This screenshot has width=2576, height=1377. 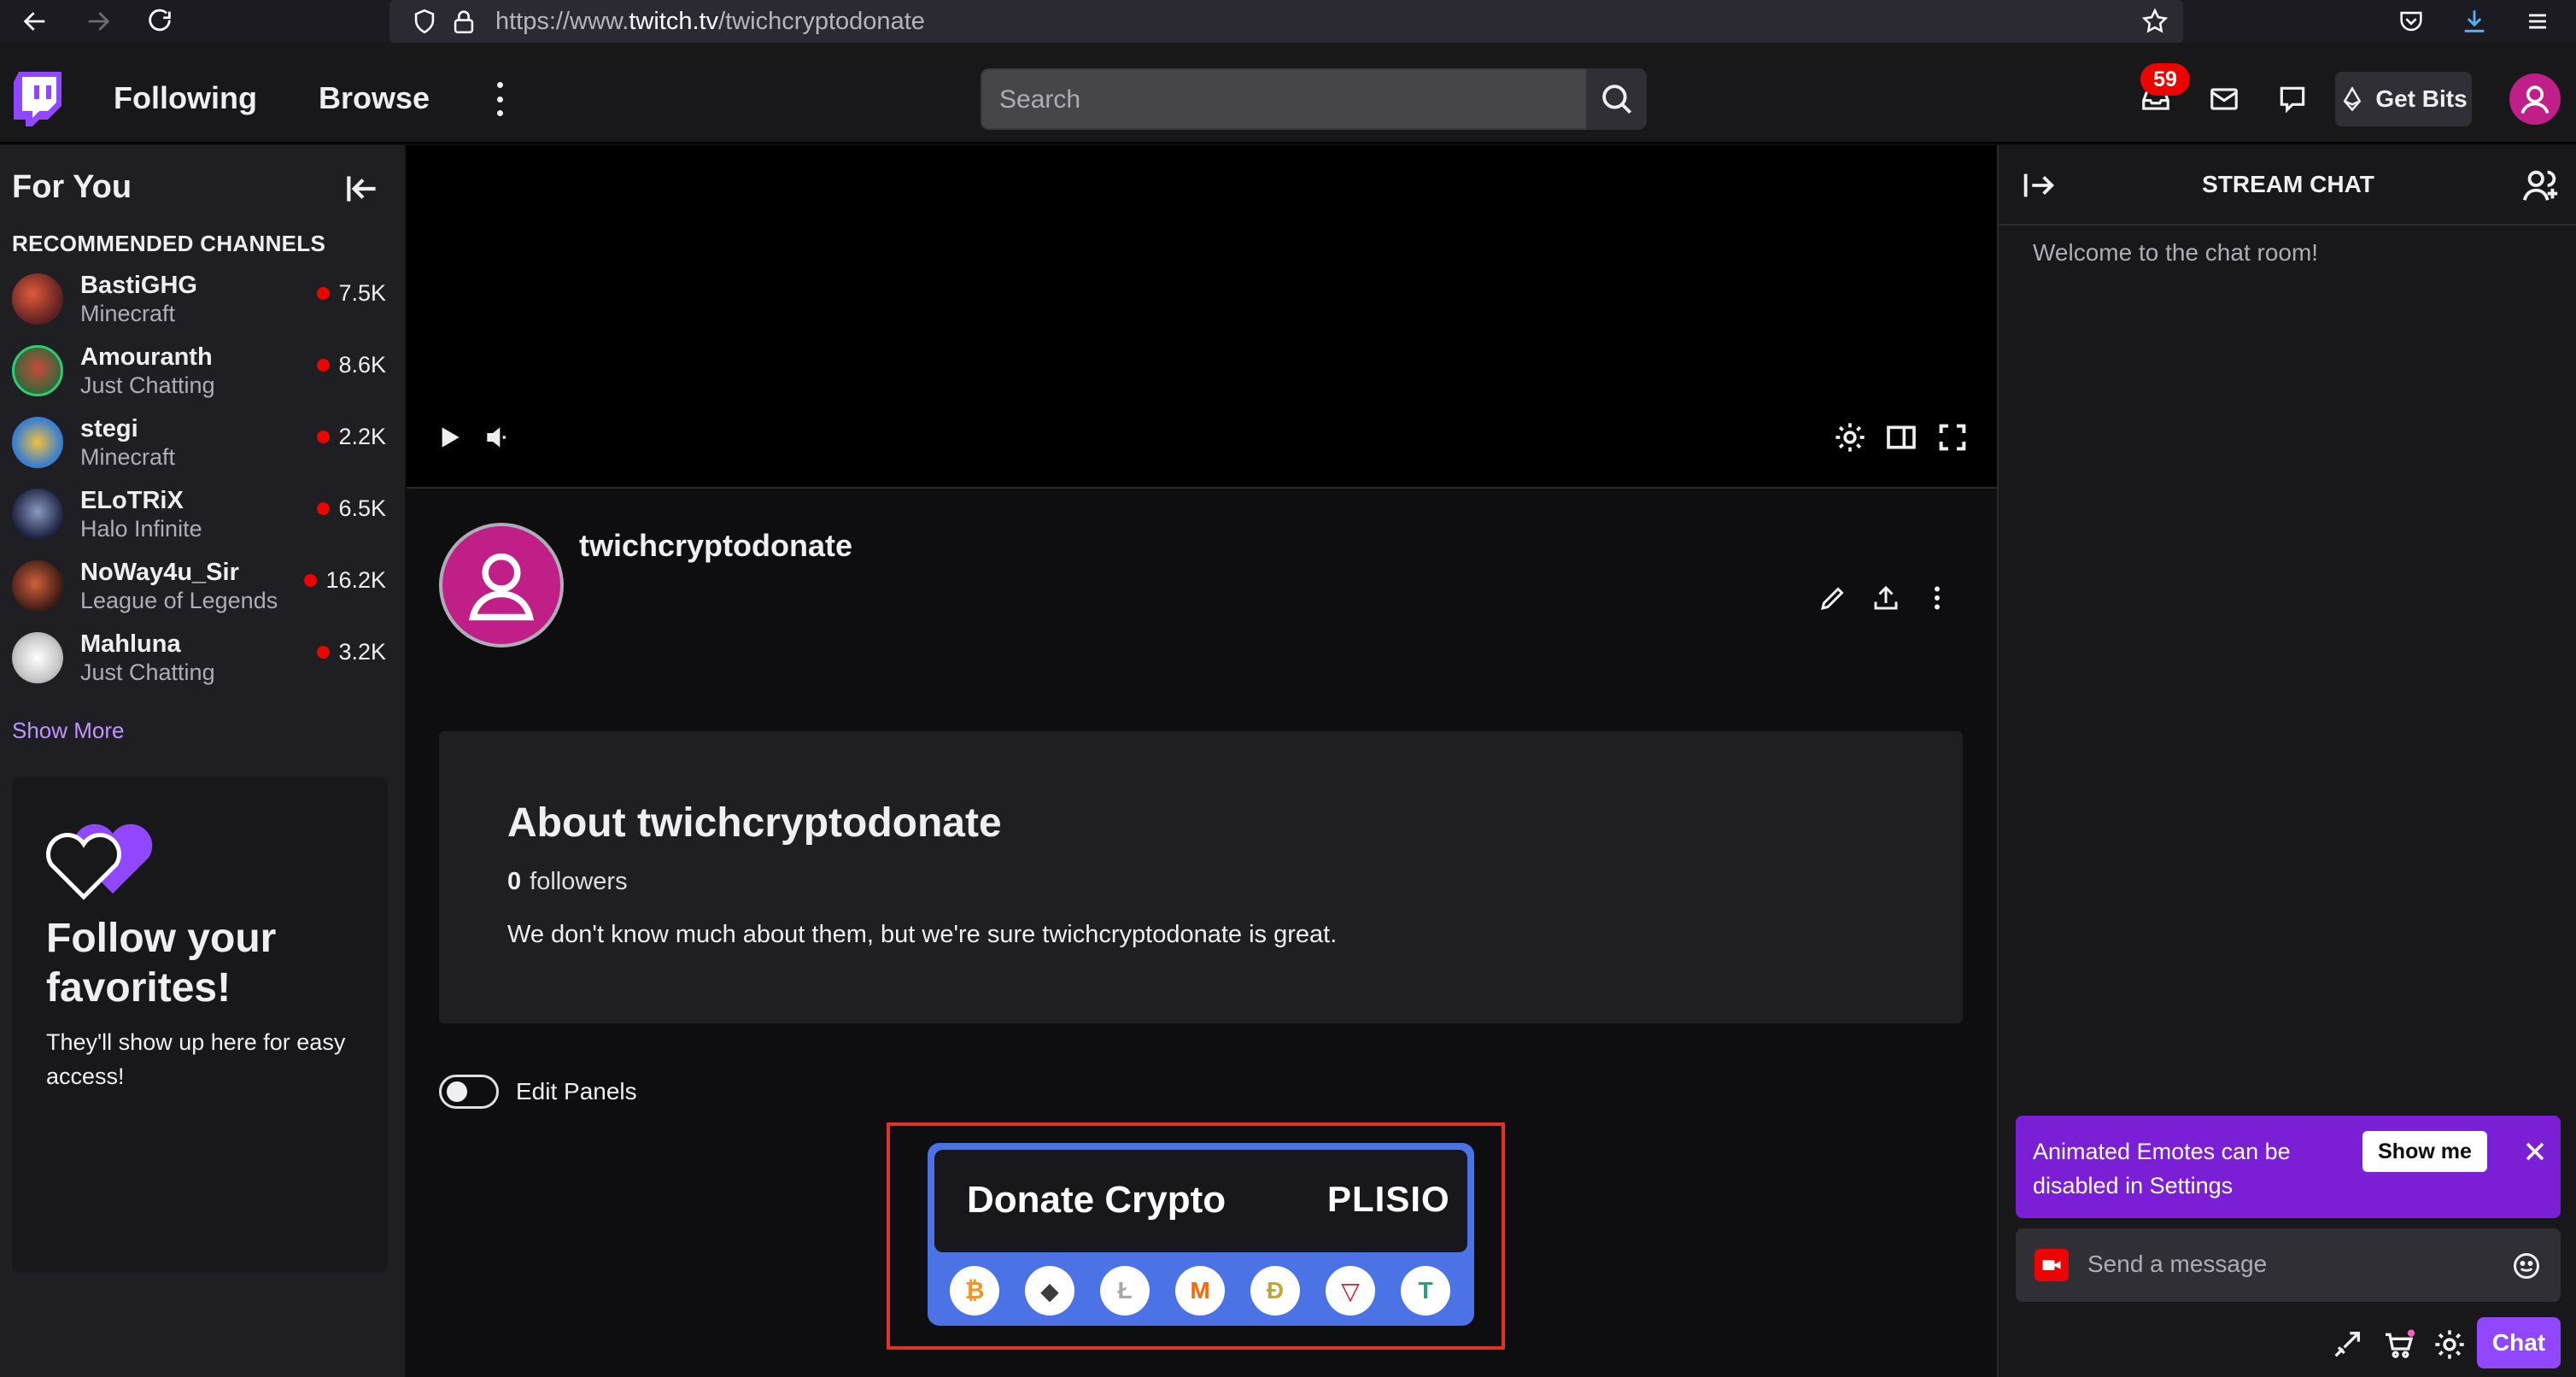 I want to click on get-bits-button: Get Bits, so click(x=2403, y=99).